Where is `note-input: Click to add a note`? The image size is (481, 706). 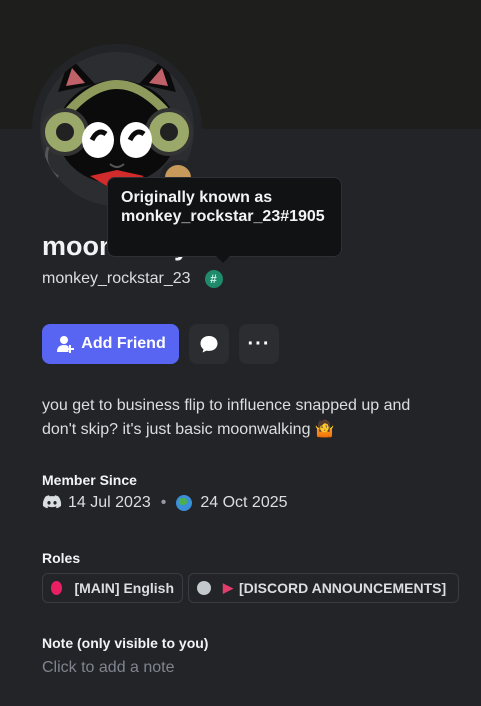 note-input: Click to add a note is located at coordinates (108, 668).